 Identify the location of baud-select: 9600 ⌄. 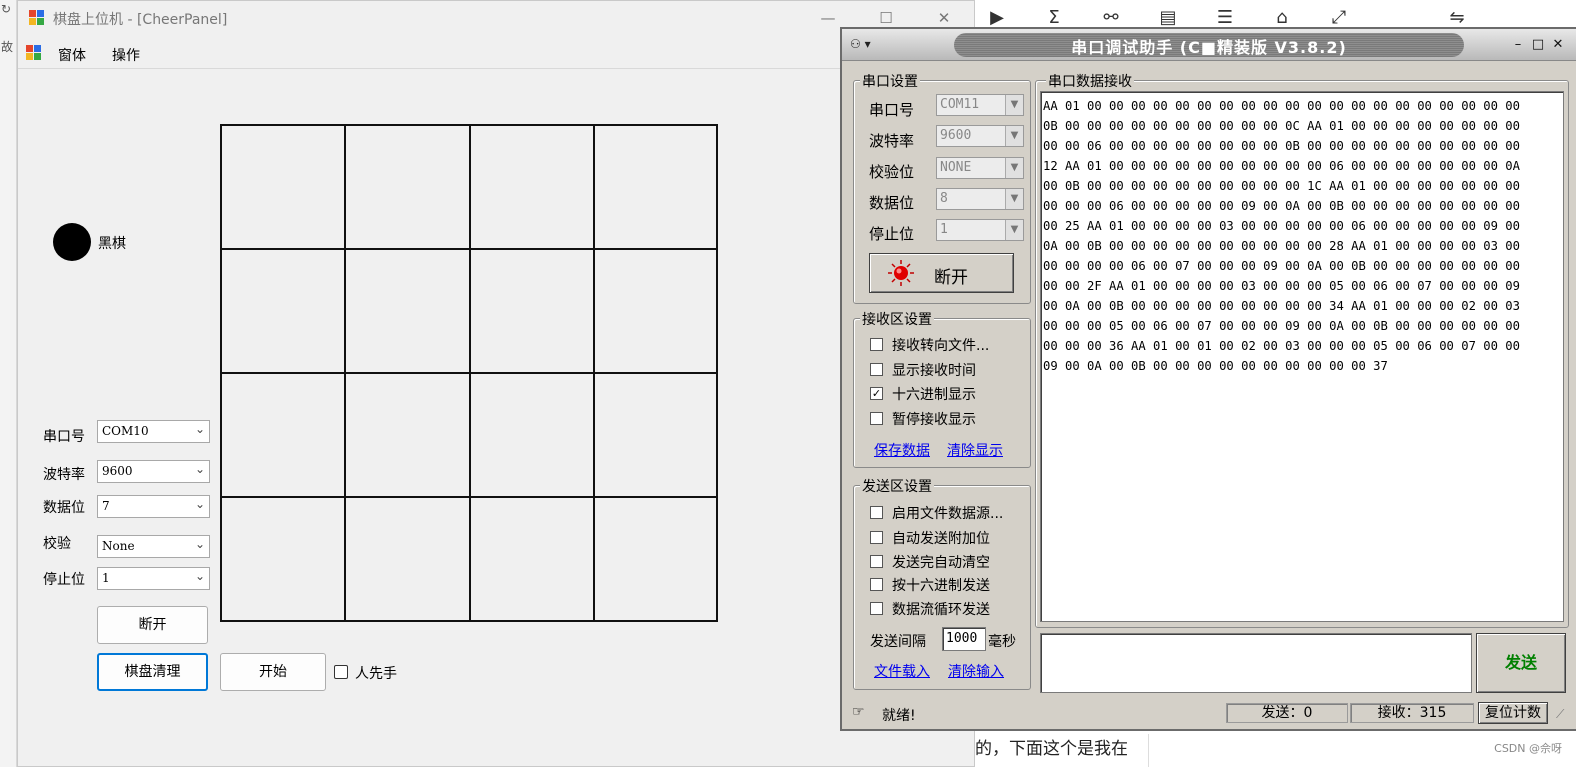
(153, 471).